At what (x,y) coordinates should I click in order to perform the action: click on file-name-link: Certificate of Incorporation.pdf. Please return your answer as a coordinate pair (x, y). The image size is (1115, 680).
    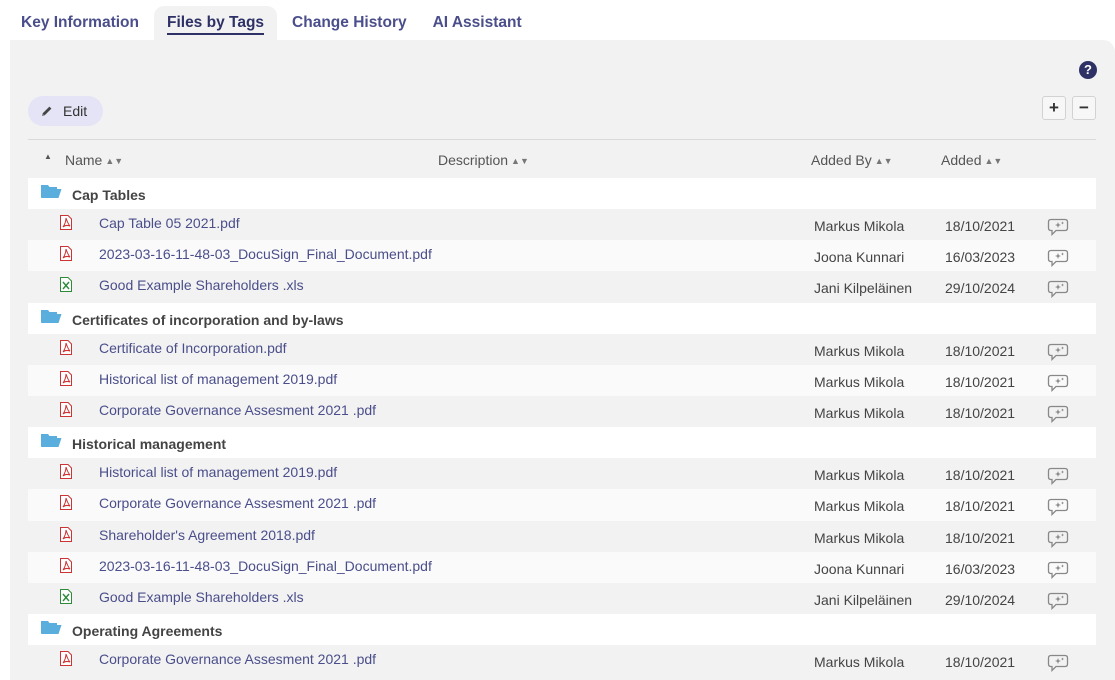
    Looking at the image, I should click on (193, 348).